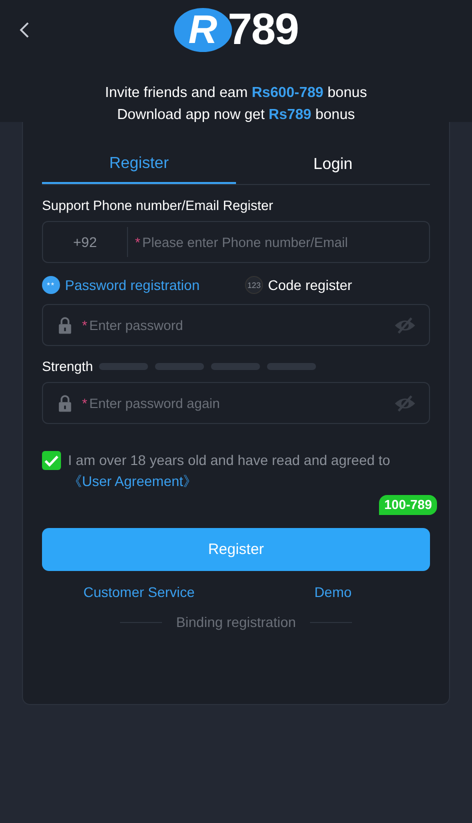 This screenshot has width=472, height=823. I want to click on placeholder-text: Please enter Phone number/Email, so click(245, 242).